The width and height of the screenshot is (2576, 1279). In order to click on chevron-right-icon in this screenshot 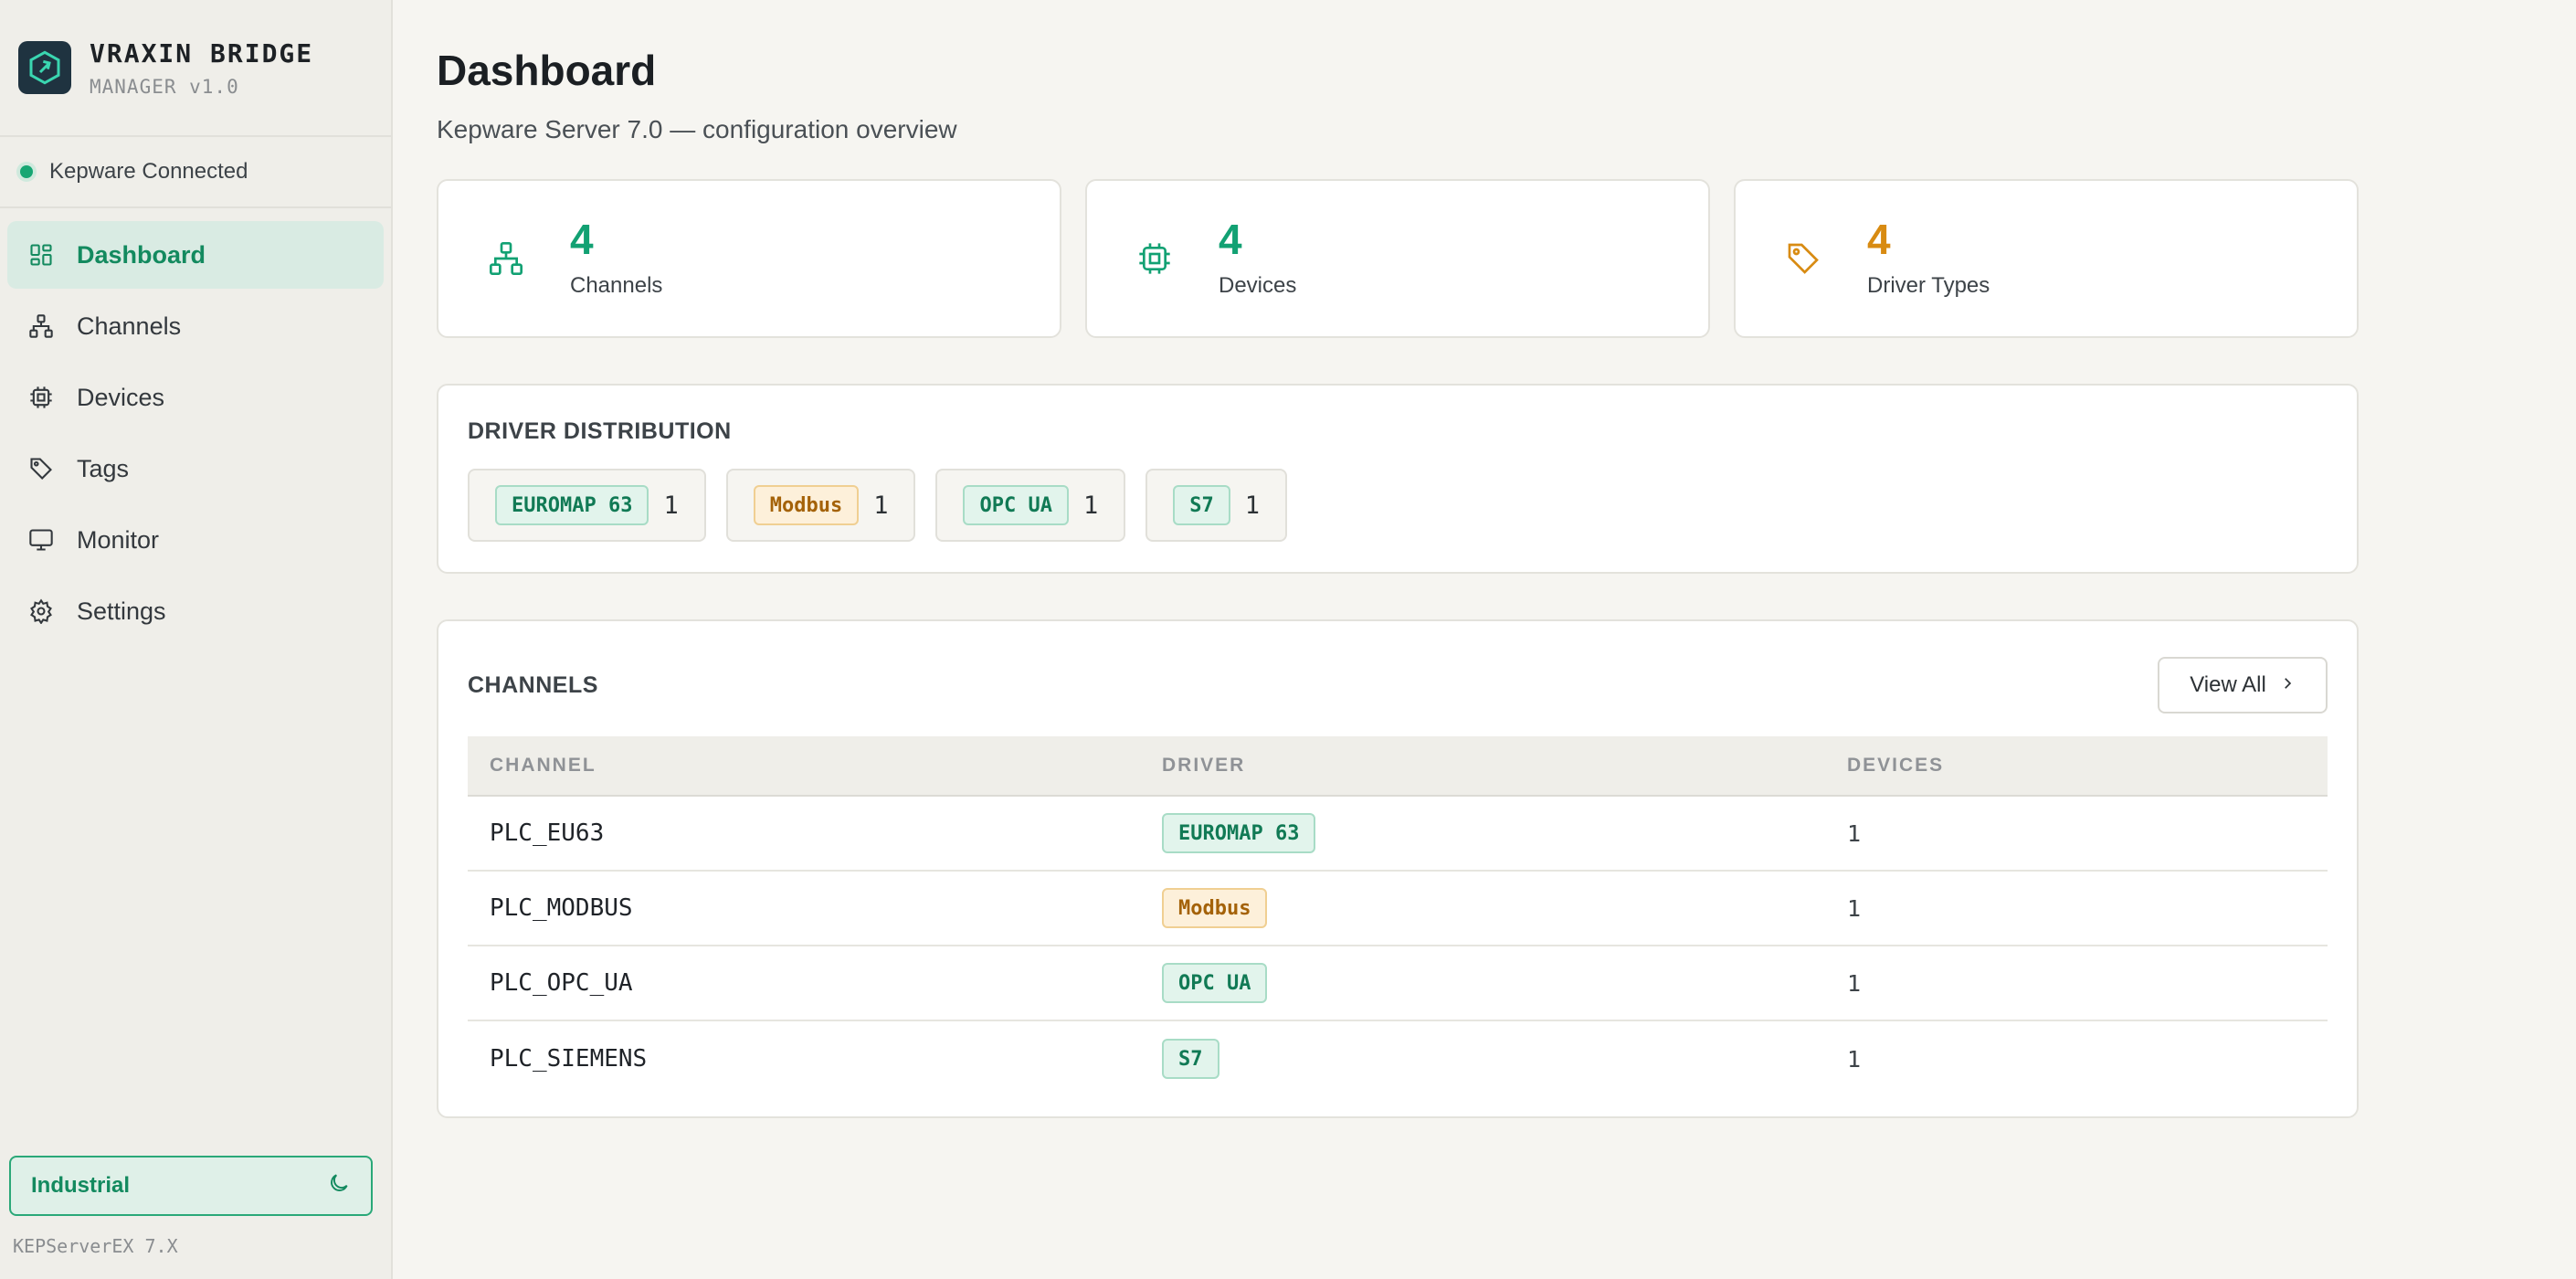, I will do `click(2288, 685)`.